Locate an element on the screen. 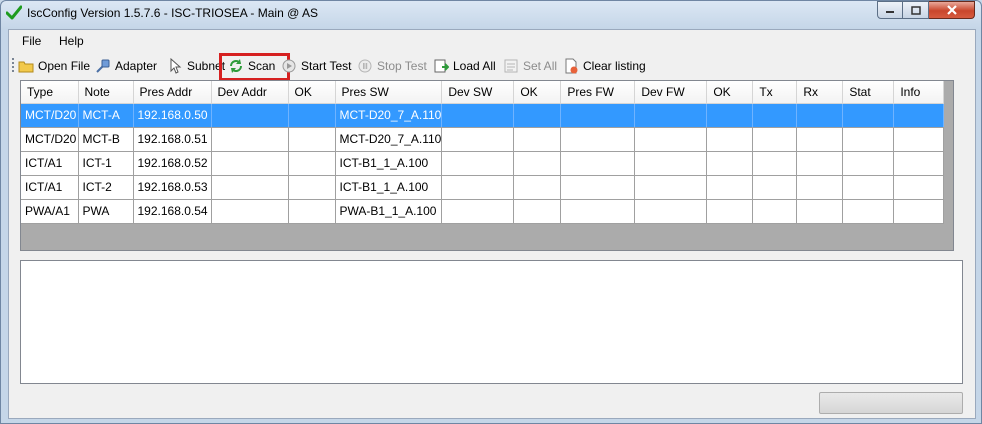 The width and height of the screenshot is (982, 424). column-header: Dev Addr is located at coordinates (250, 92).